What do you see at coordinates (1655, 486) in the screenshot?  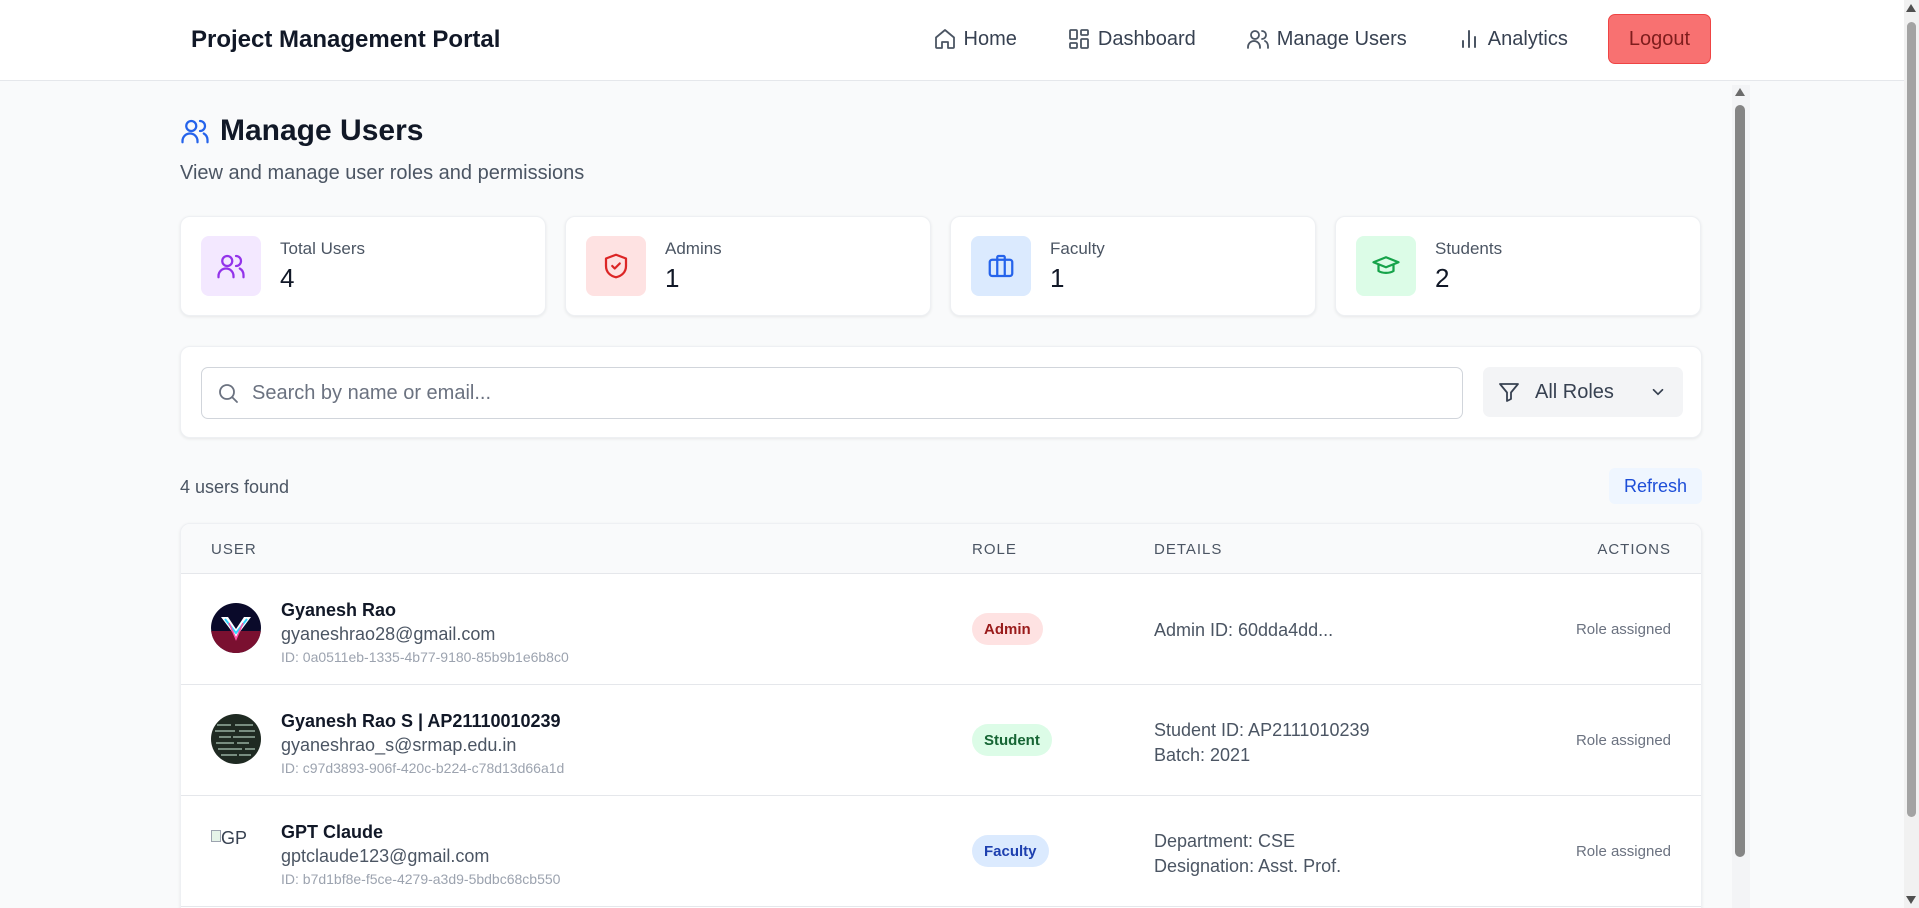 I see `refresh-button: Refresh` at bounding box center [1655, 486].